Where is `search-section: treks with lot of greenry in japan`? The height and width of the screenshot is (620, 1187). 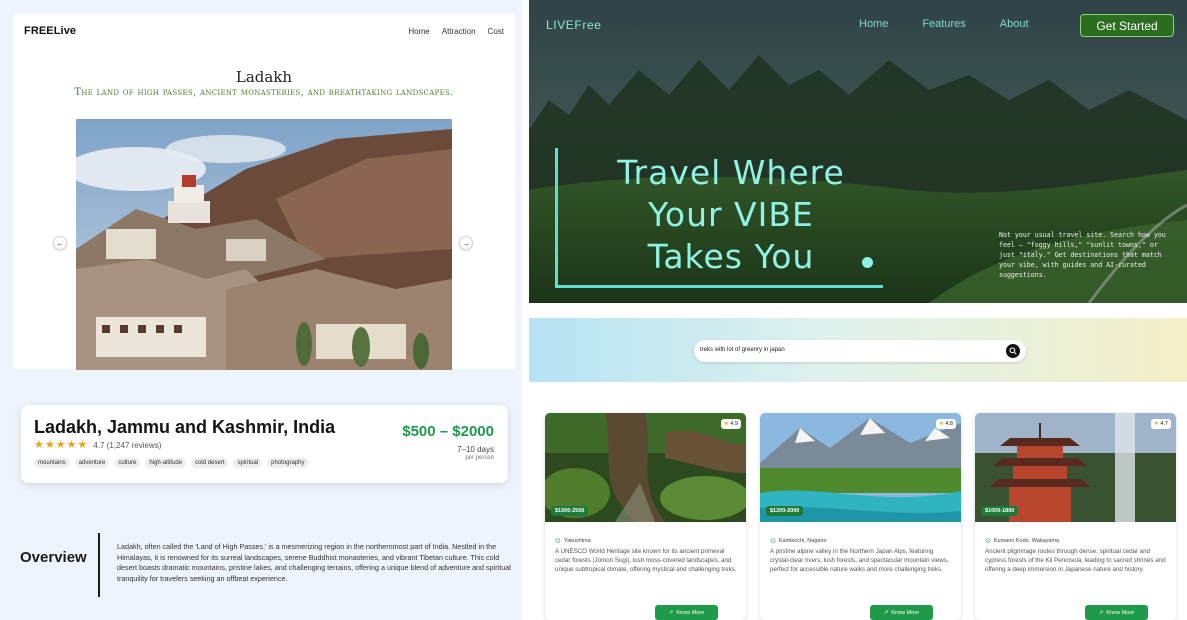
search-section: treks with lot of greenry in japan is located at coordinates (858, 350).